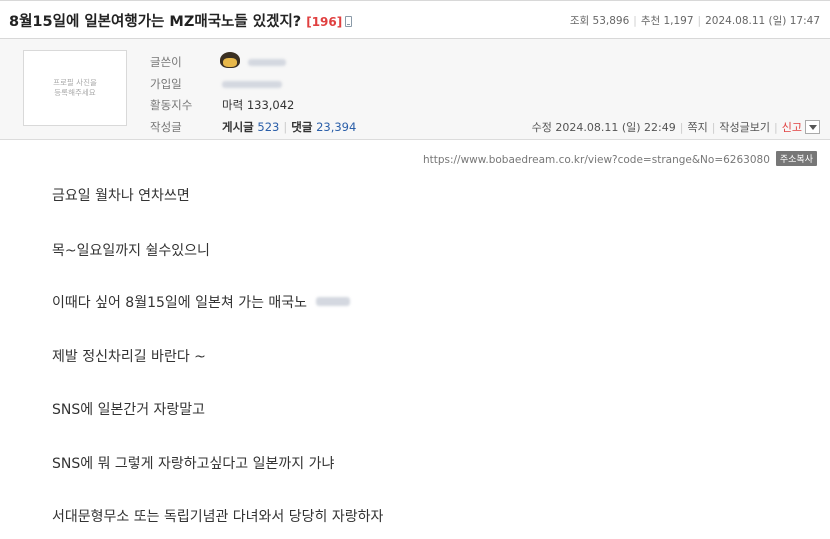  I want to click on modified-date: 수정 2024.08.11 (일) 22:49, so click(603, 127).